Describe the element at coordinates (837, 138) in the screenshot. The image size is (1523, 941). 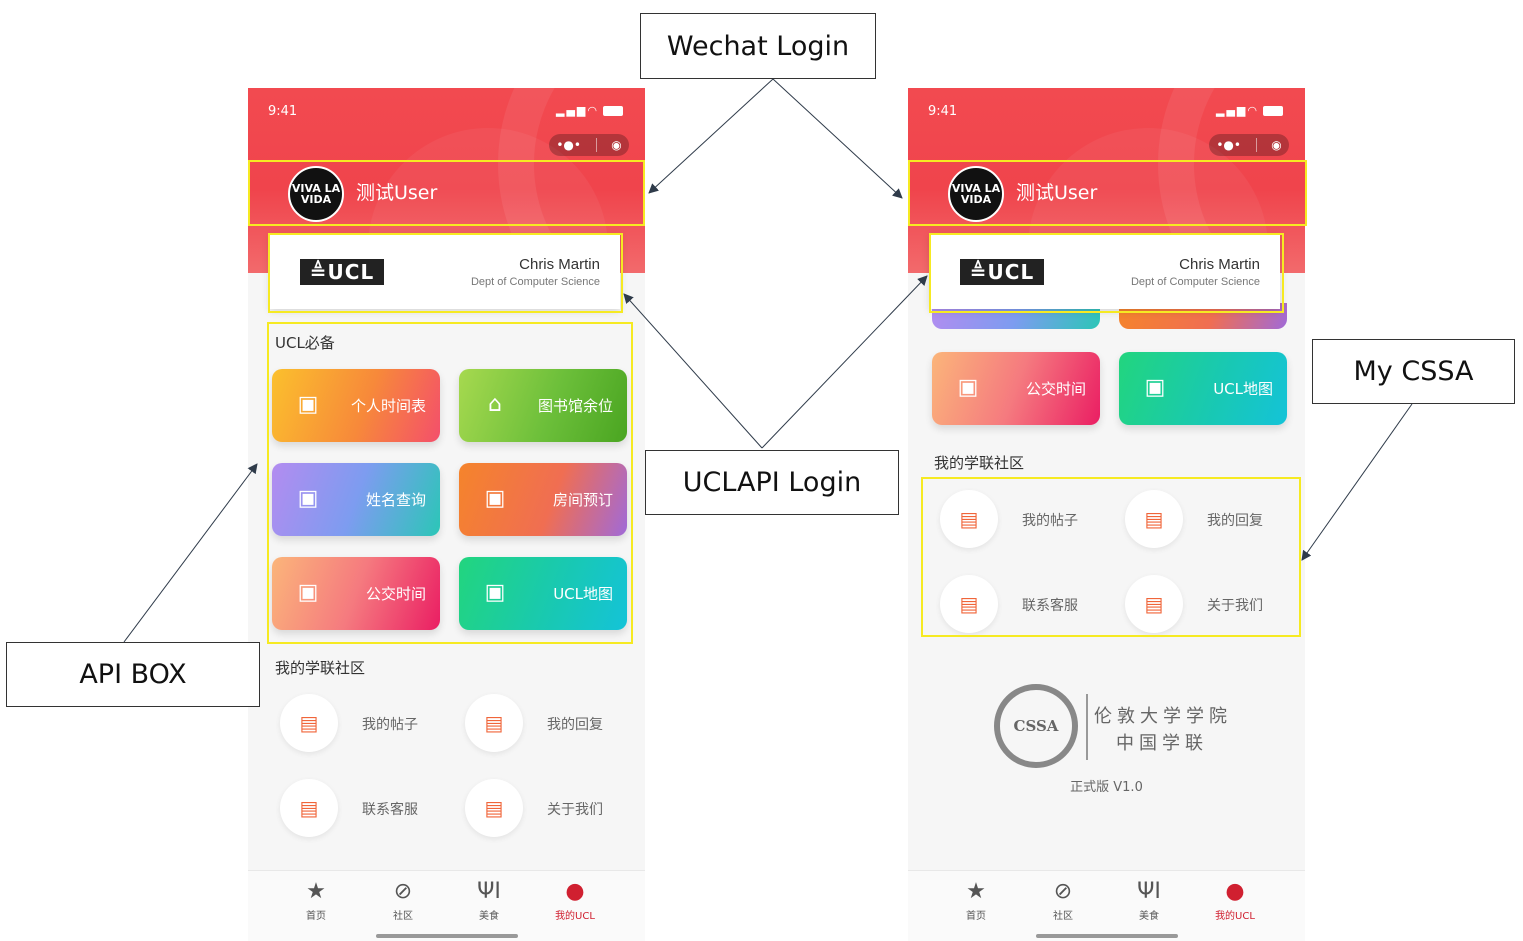
I see `arrow-wechat-right` at that location.